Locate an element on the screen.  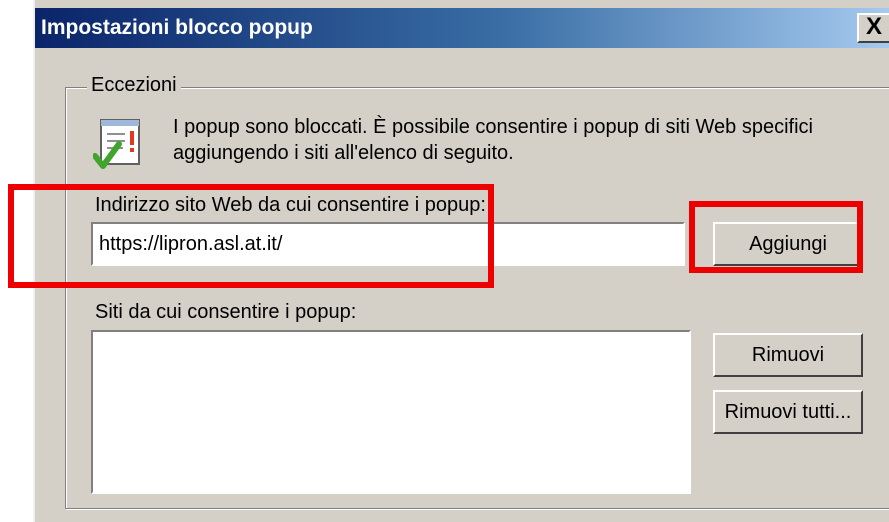
title-bar: Impostazioni blocco popup X is located at coordinates (462, 28).